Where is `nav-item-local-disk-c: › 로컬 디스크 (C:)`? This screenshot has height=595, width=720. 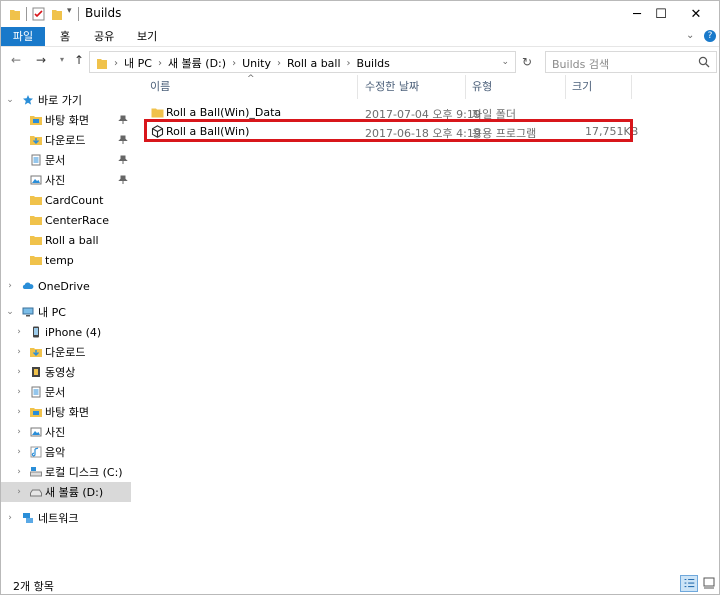 nav-item-local-disk-c: › 로컬 디스크 (C:) is located at coordinates (66, 472).